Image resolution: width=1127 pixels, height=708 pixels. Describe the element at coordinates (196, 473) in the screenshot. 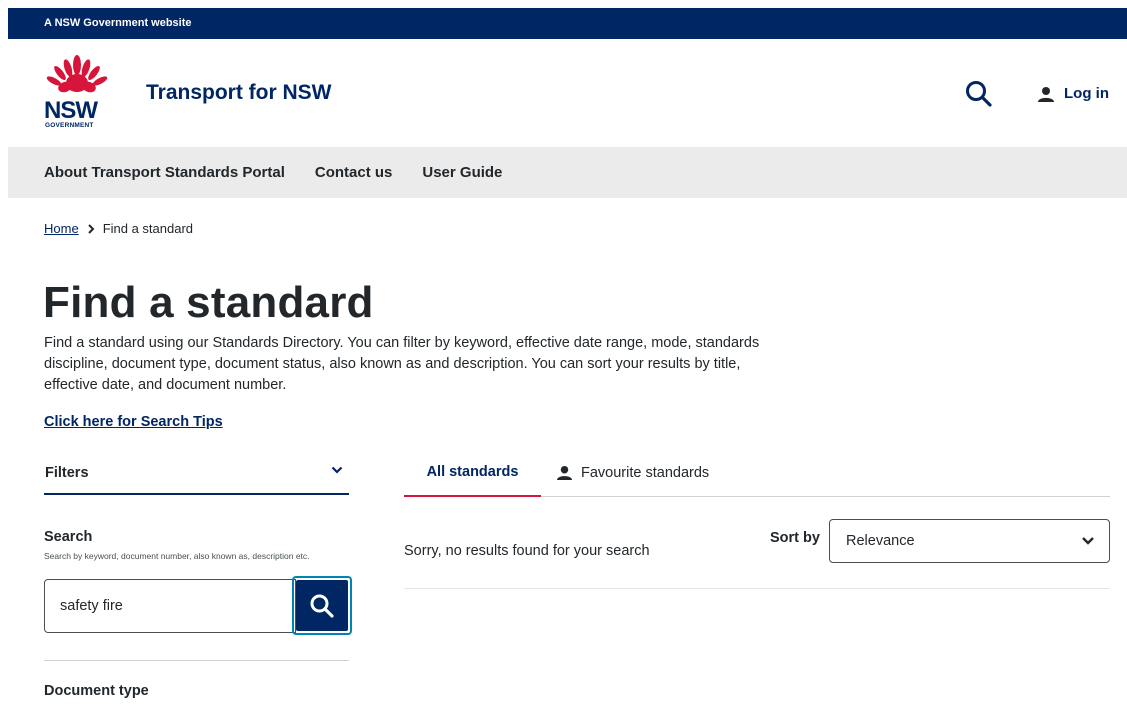

I see `filters-toggle: Filters` at that location.